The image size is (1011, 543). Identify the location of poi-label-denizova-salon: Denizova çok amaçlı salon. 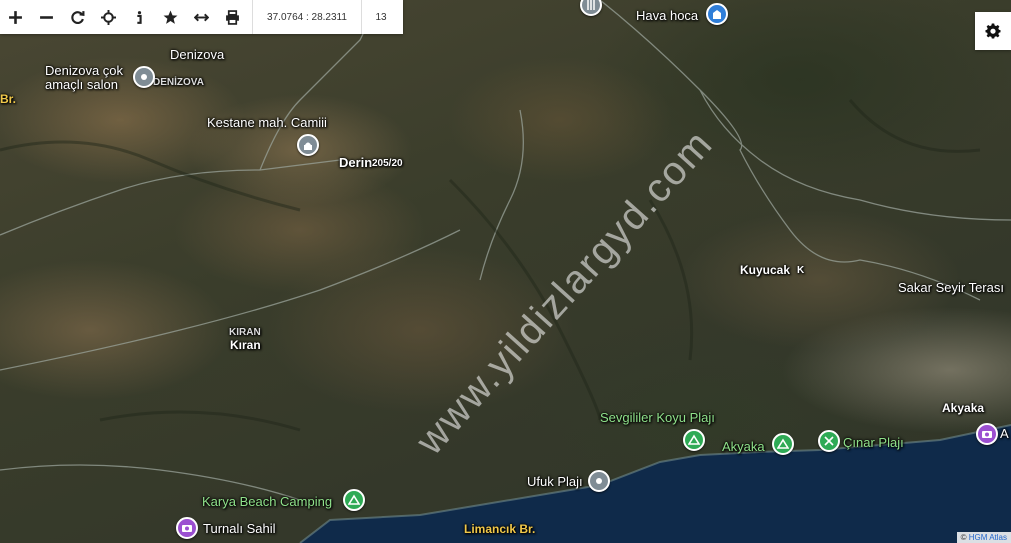
(84, 77).